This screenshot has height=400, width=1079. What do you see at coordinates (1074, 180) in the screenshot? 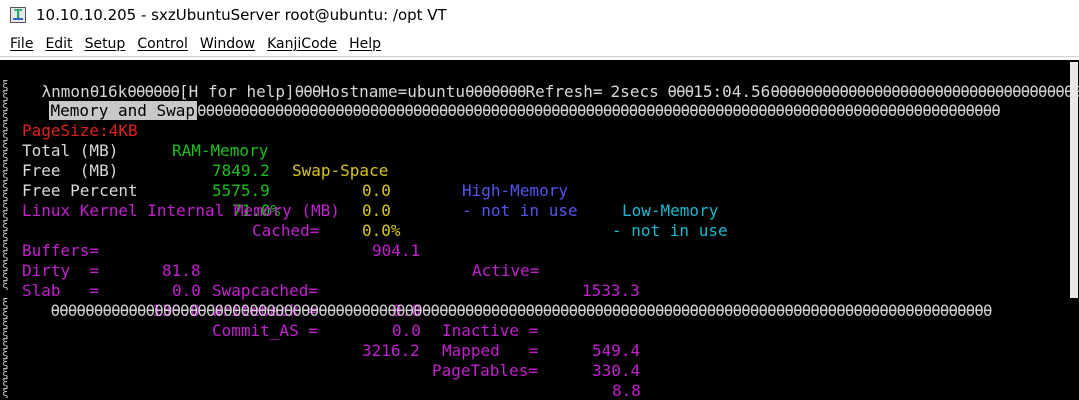
I see `vertical-scrollbar` at bounding box center [1074, 180].